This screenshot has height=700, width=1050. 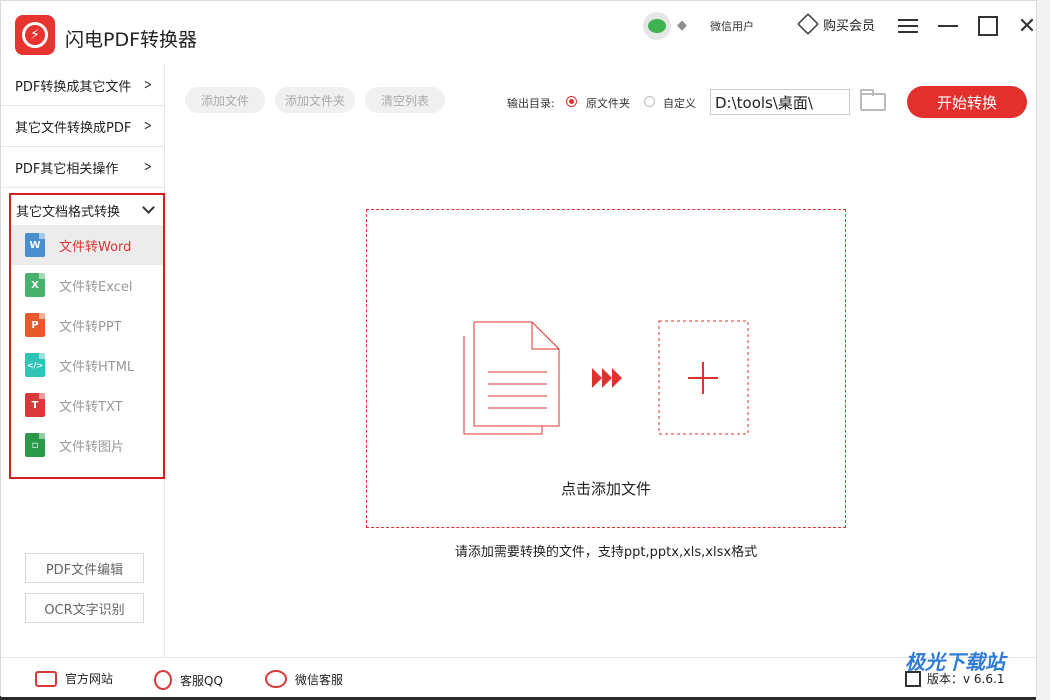 I want to click on wechat-support-link: 微信客服, so click(x=304, y=679).